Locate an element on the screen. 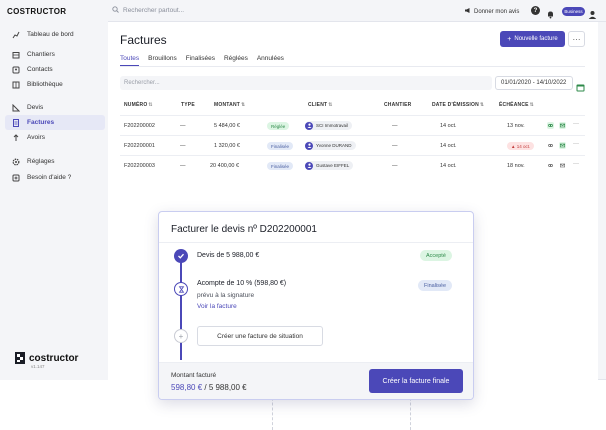 The image size is (606, 430). plan-badge: Business is located at coordinates (573, 11).